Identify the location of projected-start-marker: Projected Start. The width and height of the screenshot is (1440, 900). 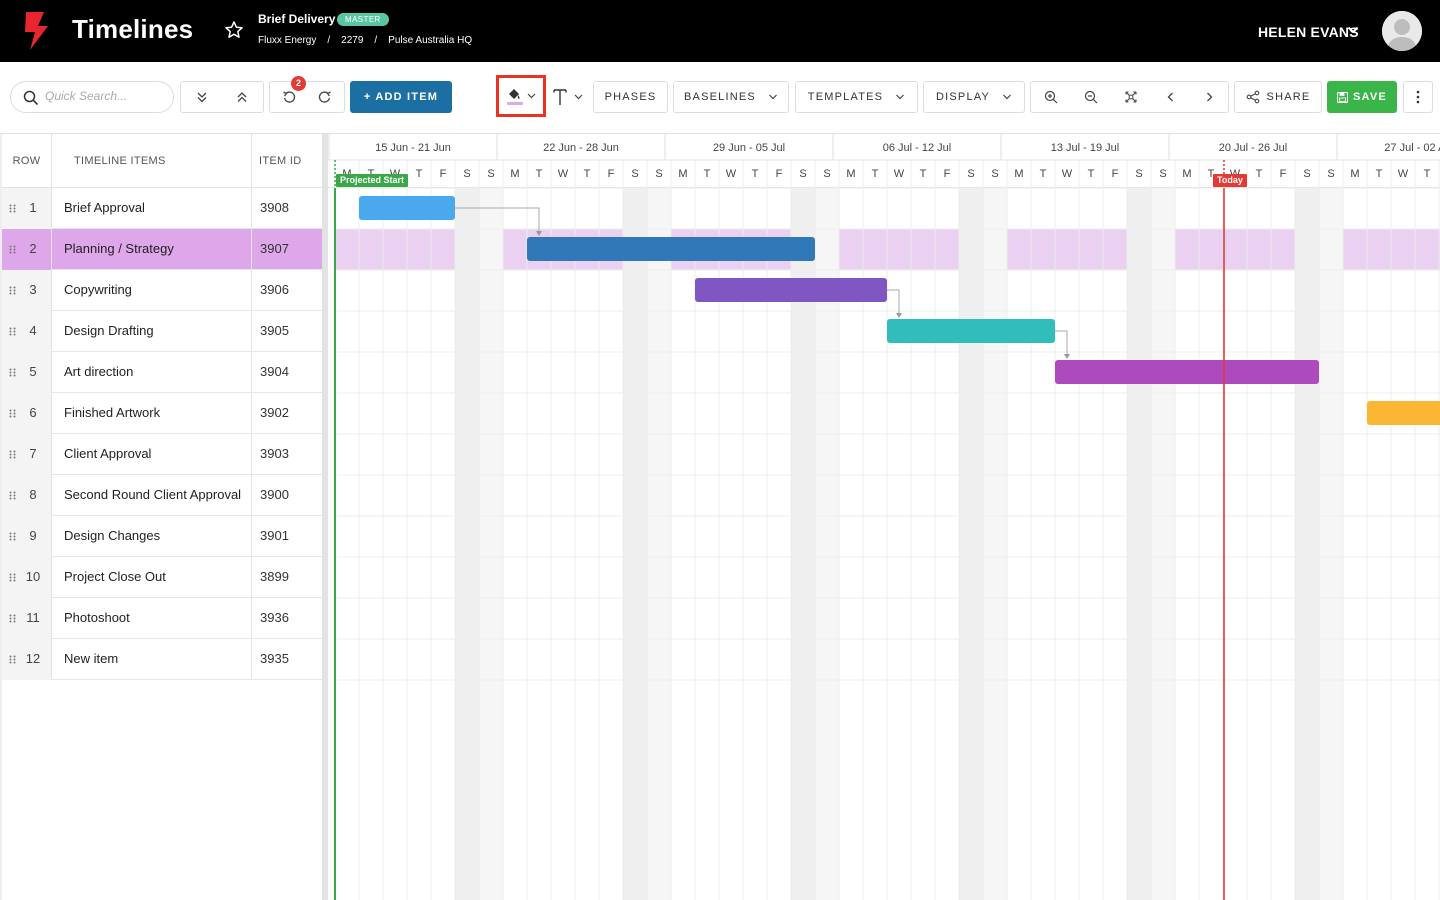
(372, 180).